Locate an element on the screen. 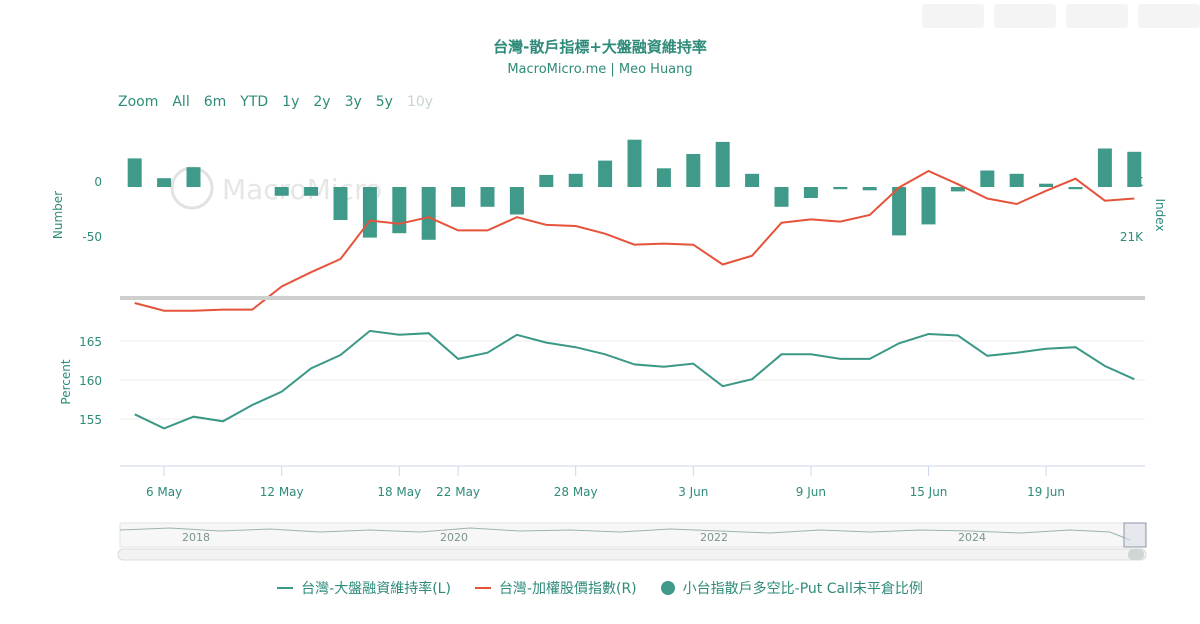  navigator-year-2024: 2024 is located at coordinates (972, 537).